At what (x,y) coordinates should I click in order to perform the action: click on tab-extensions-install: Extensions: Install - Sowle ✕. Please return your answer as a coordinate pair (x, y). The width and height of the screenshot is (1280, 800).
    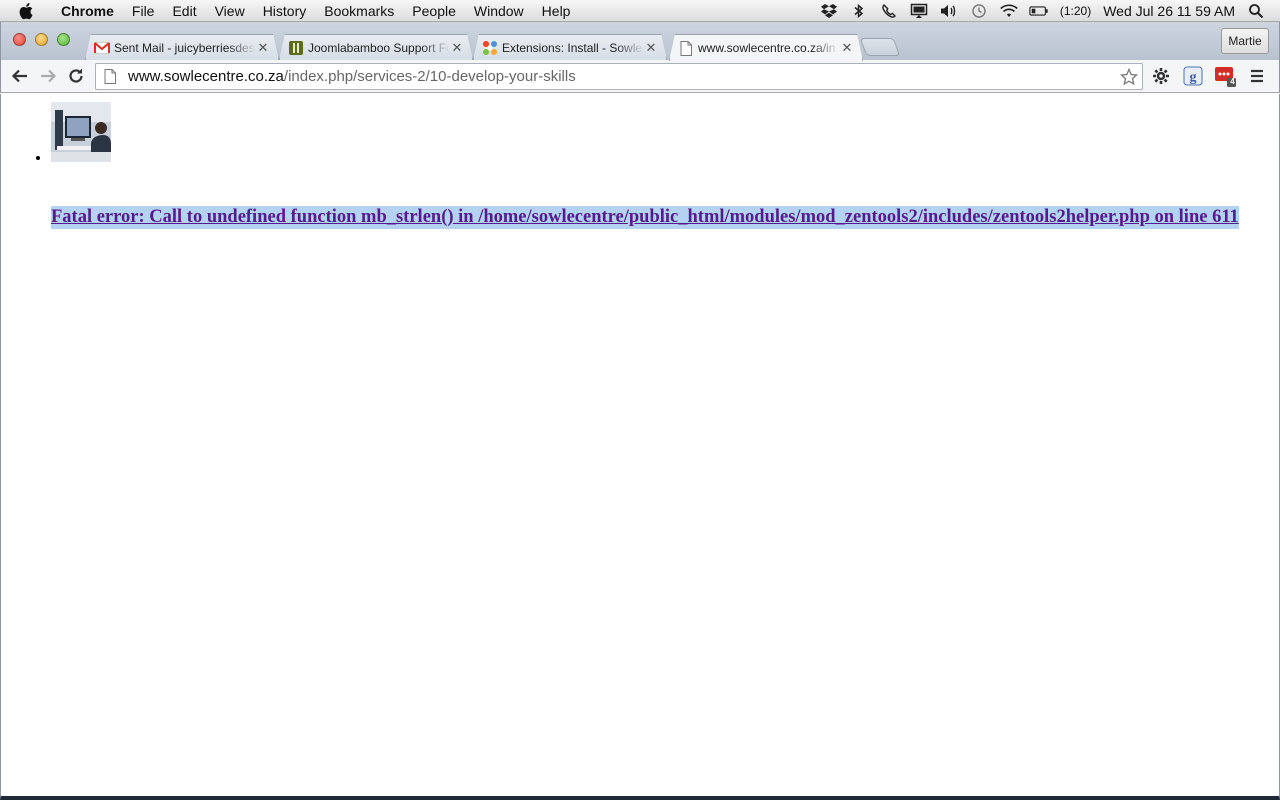
    Looking at the image, I should click on (570, 47).